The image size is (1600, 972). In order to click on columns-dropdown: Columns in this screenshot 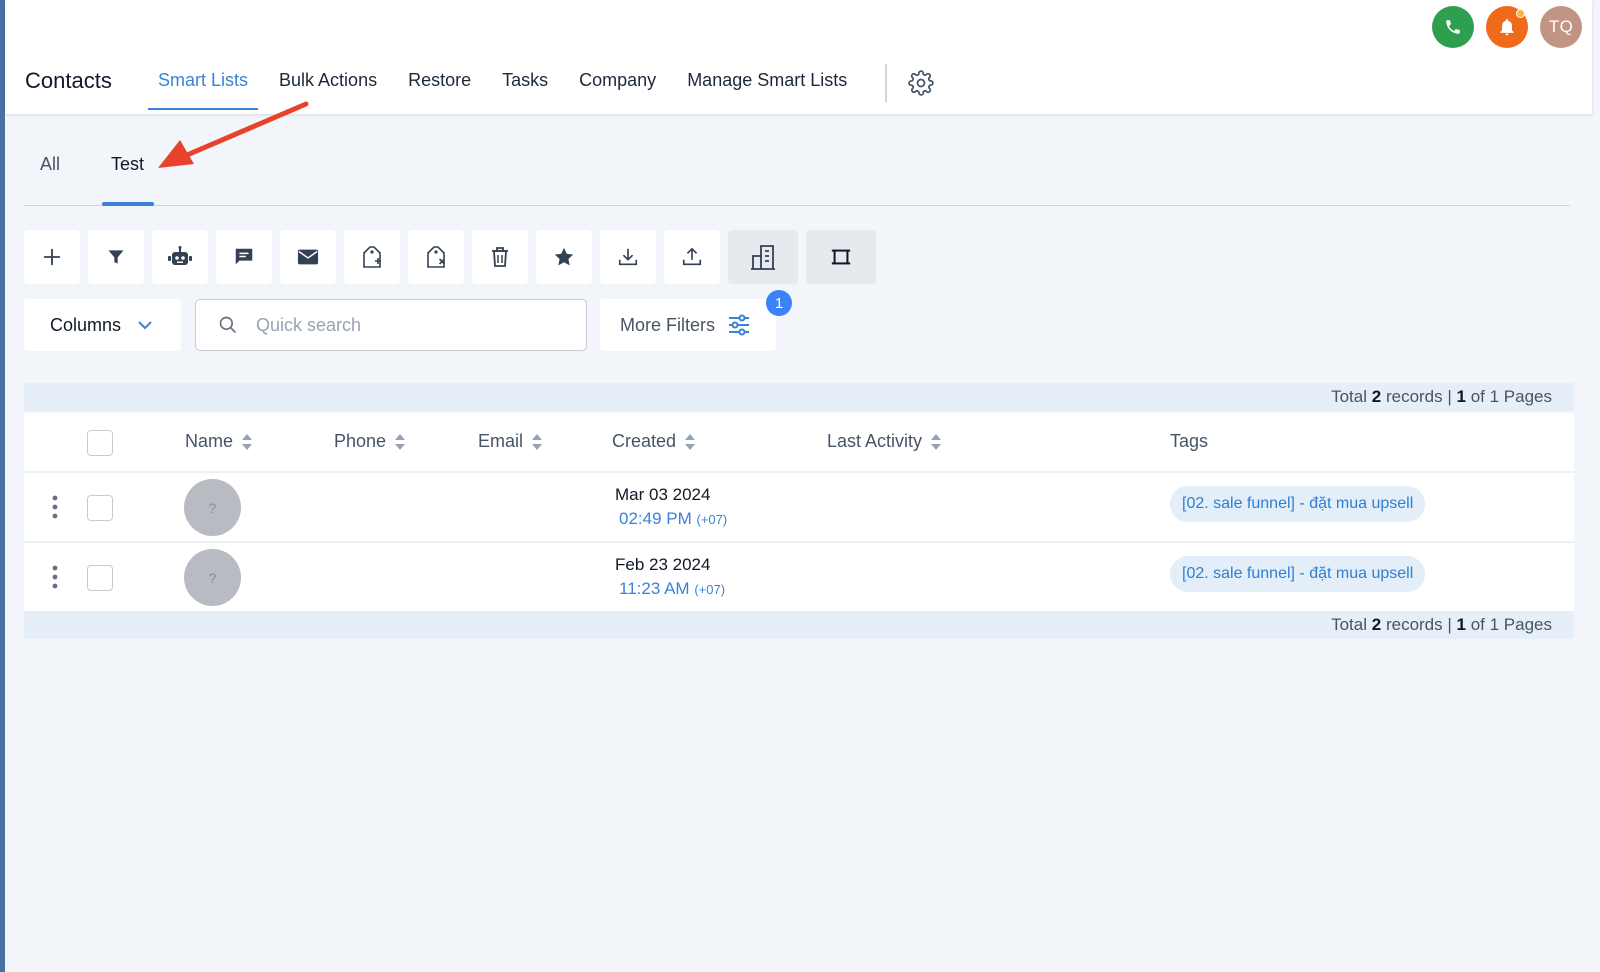, I will do `click(102, 325)`.